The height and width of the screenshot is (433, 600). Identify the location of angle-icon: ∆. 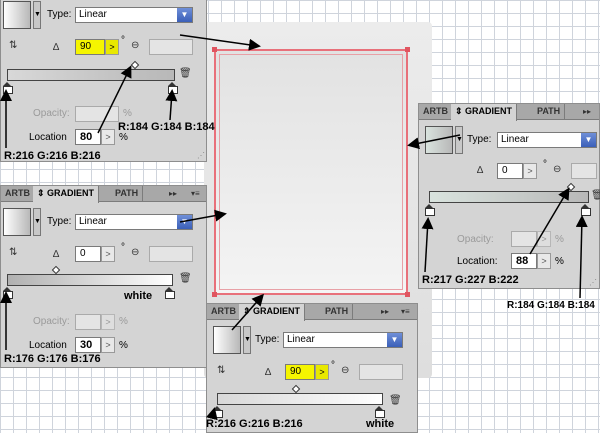
(268, 372).